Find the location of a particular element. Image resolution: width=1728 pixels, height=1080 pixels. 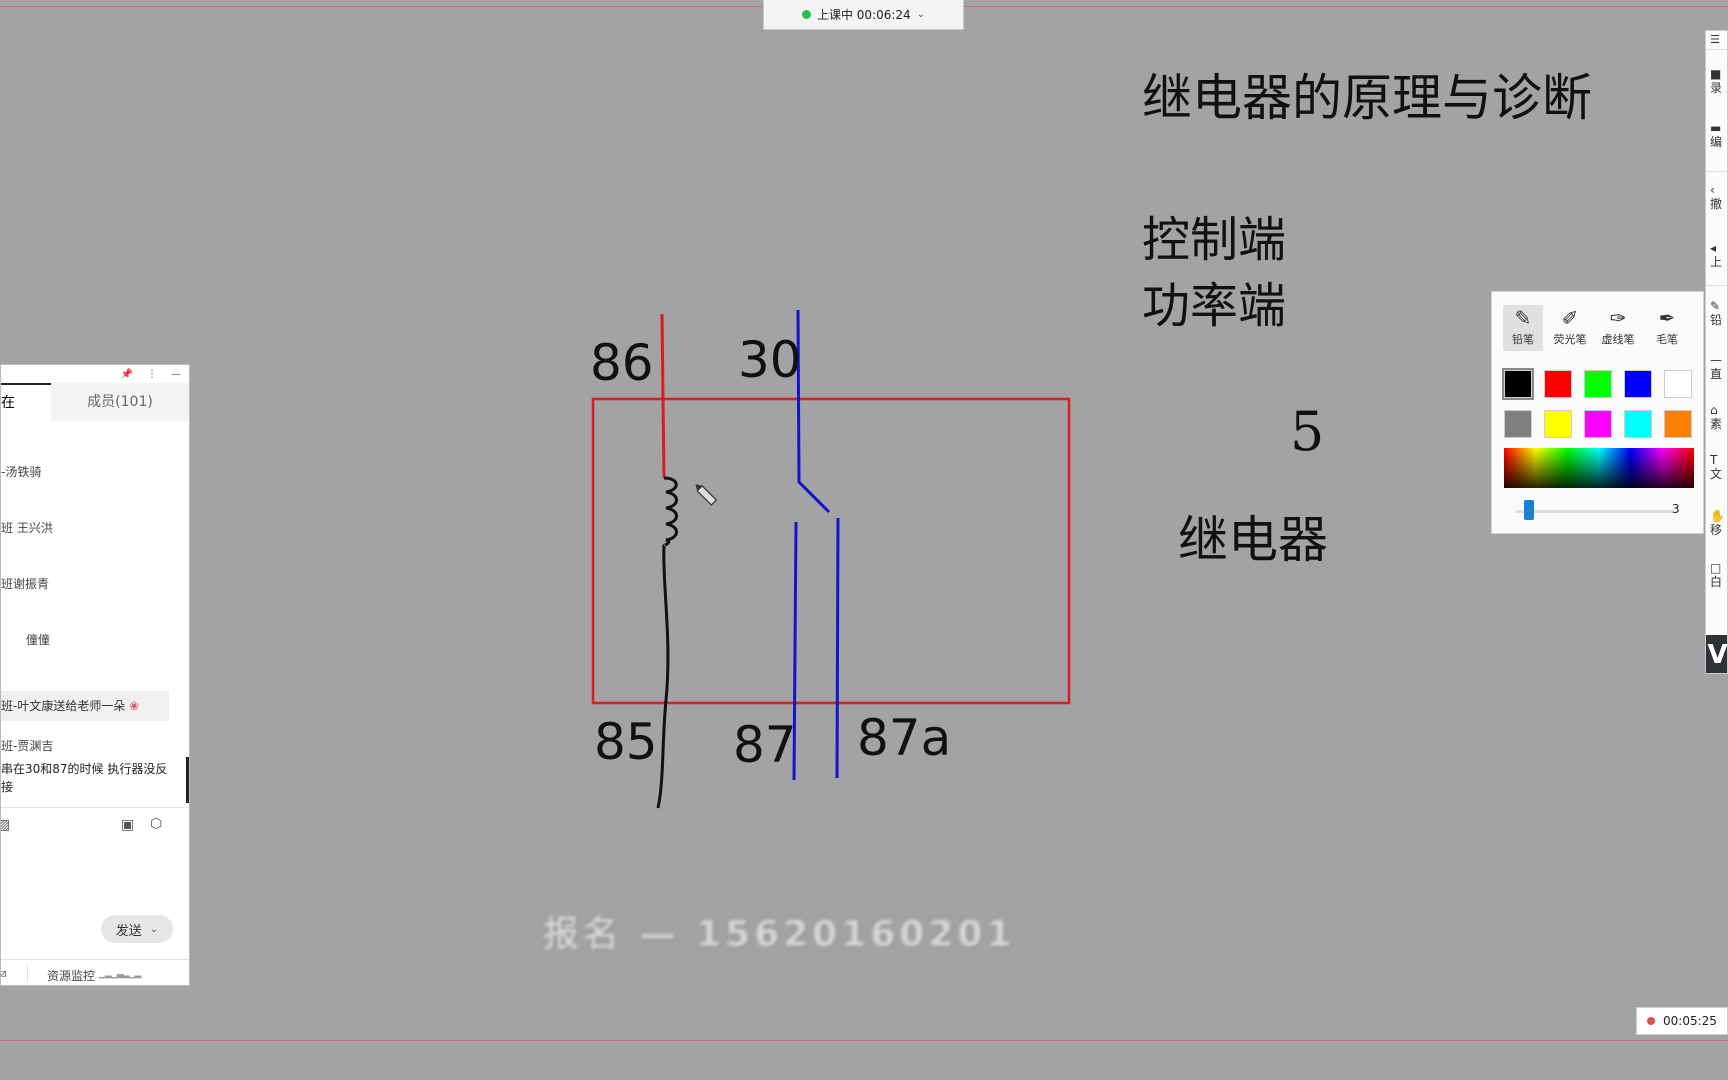

pen-highlighter: ✐ 荧光笔 is located at coordinates (1570, 328).